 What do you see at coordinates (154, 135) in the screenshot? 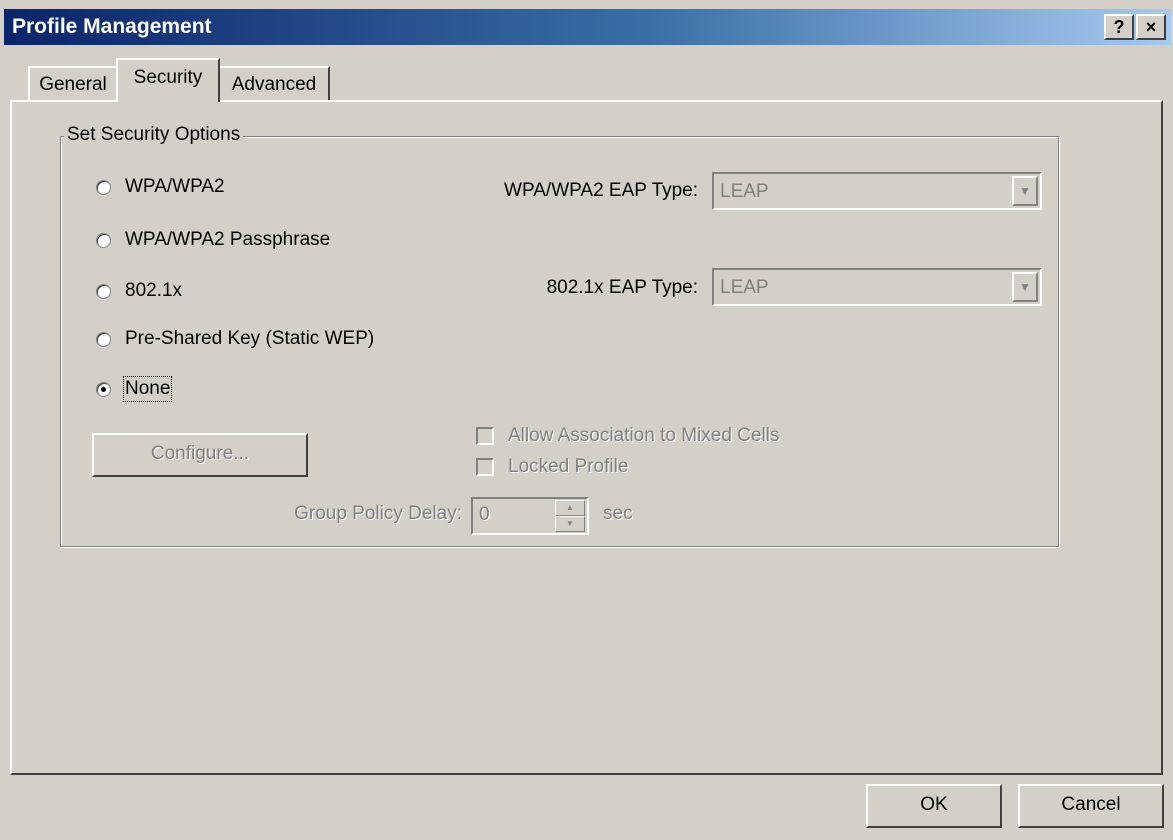
I see `security-options-legend: Set Security Options` at bounding box center [154, 135].